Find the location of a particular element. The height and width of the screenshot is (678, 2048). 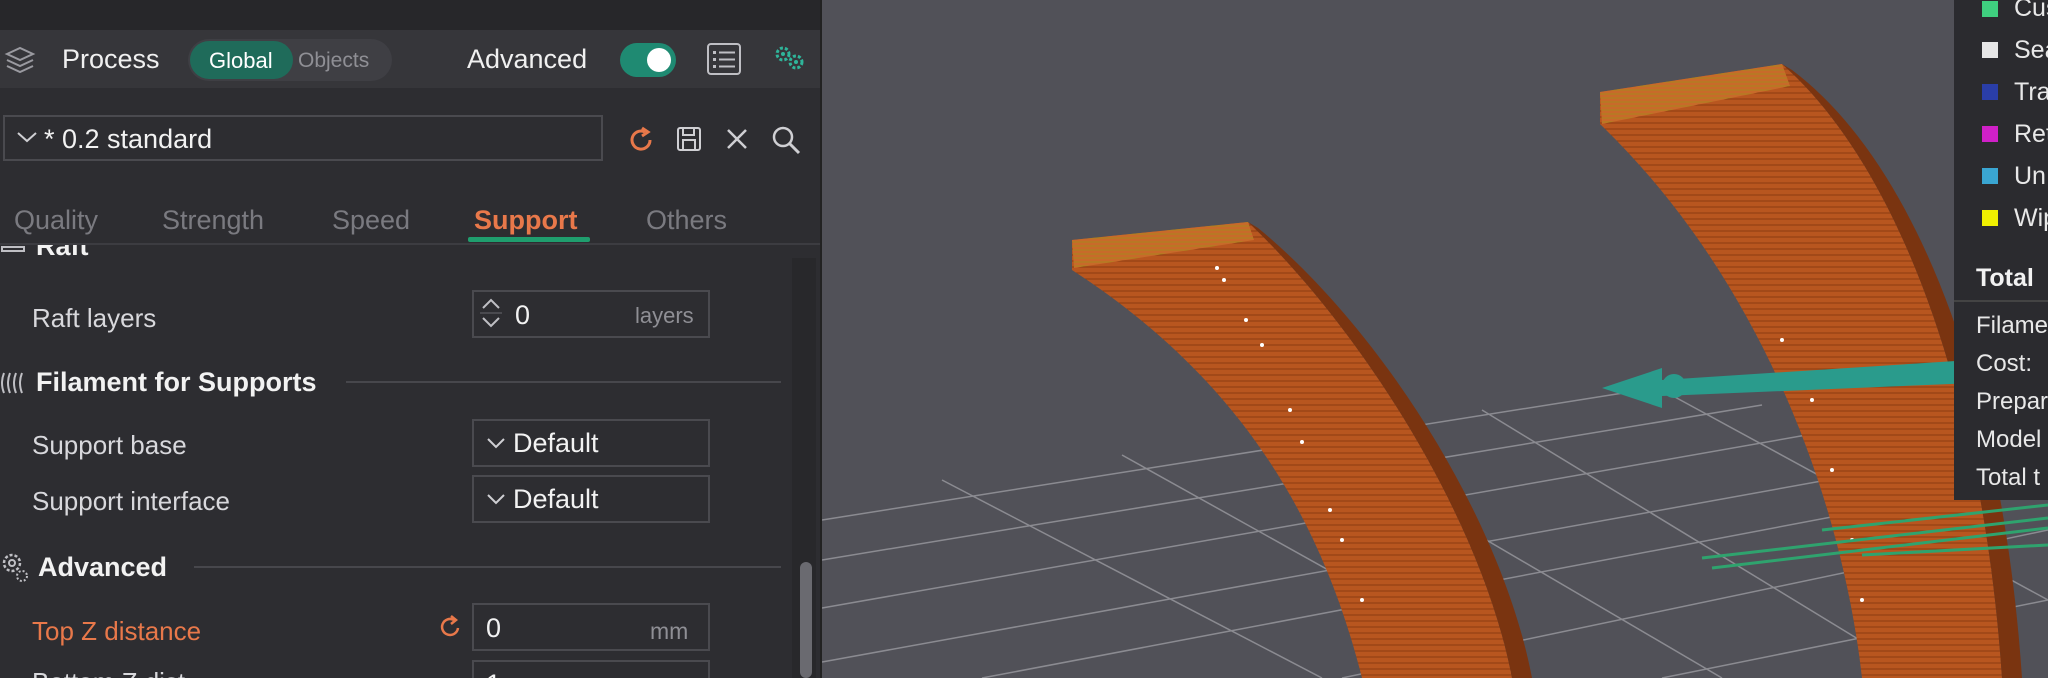

advanced-gear-icon is located at coordinates (15, 569).